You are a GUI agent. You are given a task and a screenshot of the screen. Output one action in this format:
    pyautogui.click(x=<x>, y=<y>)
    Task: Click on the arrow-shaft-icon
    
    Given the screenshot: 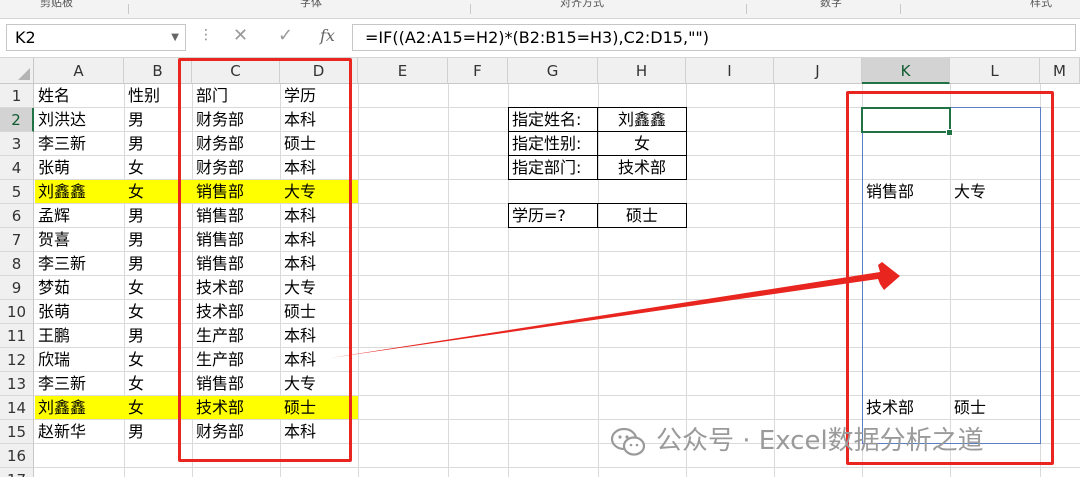 What is the action you would take?
    pyautogui.click(x=615, y=310)
    